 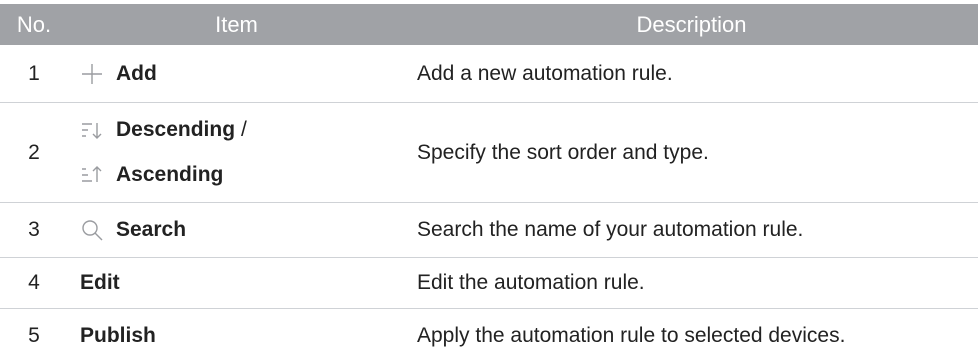 I want to click on header-description: Description, so click(x=691, y=24).